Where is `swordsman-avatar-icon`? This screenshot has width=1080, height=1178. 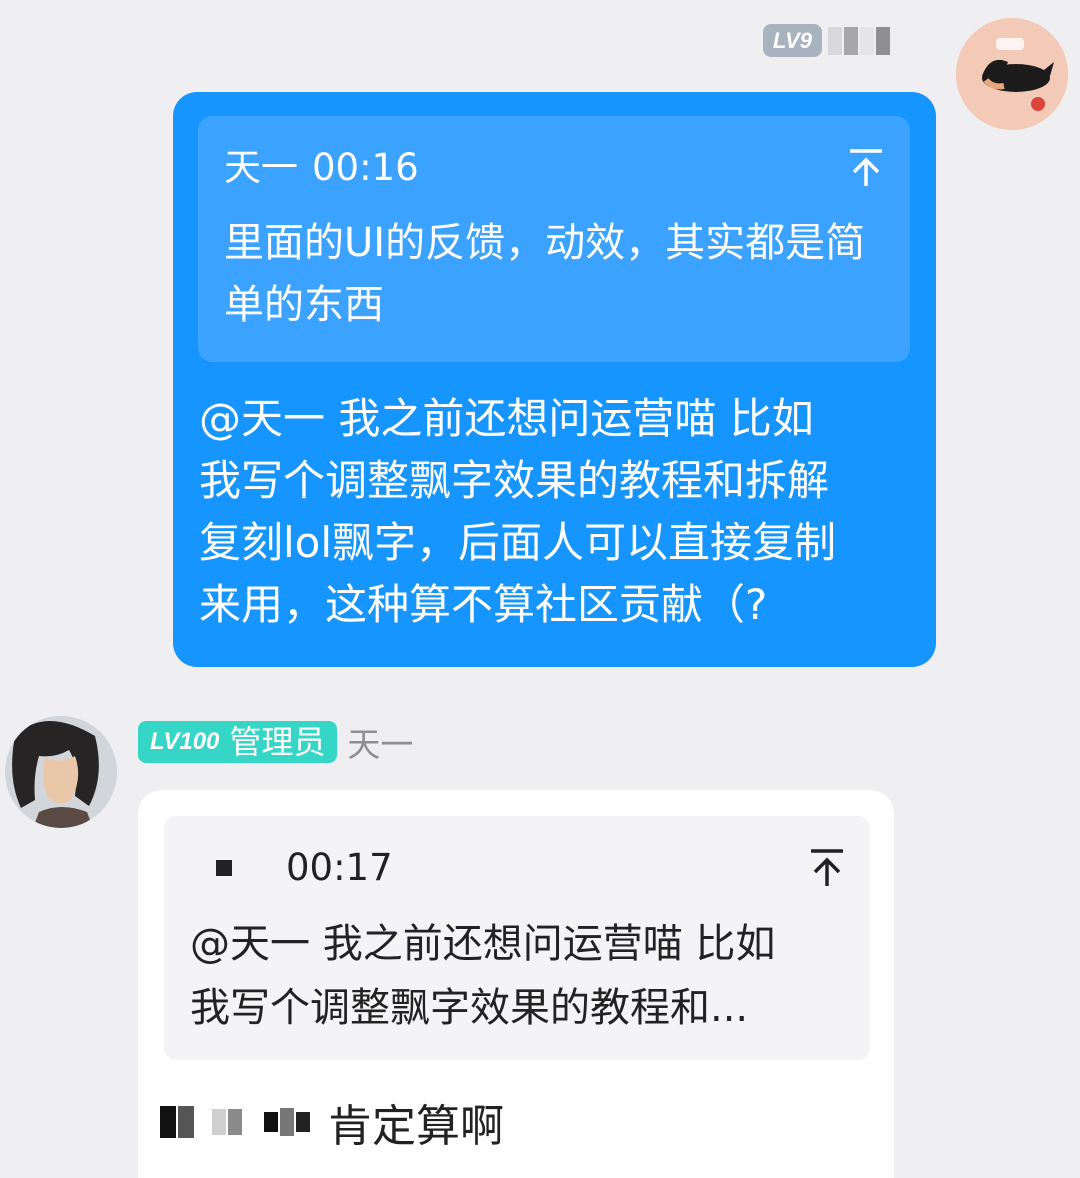
swordsman-avatar-icon is located at coordinates (61, 772).